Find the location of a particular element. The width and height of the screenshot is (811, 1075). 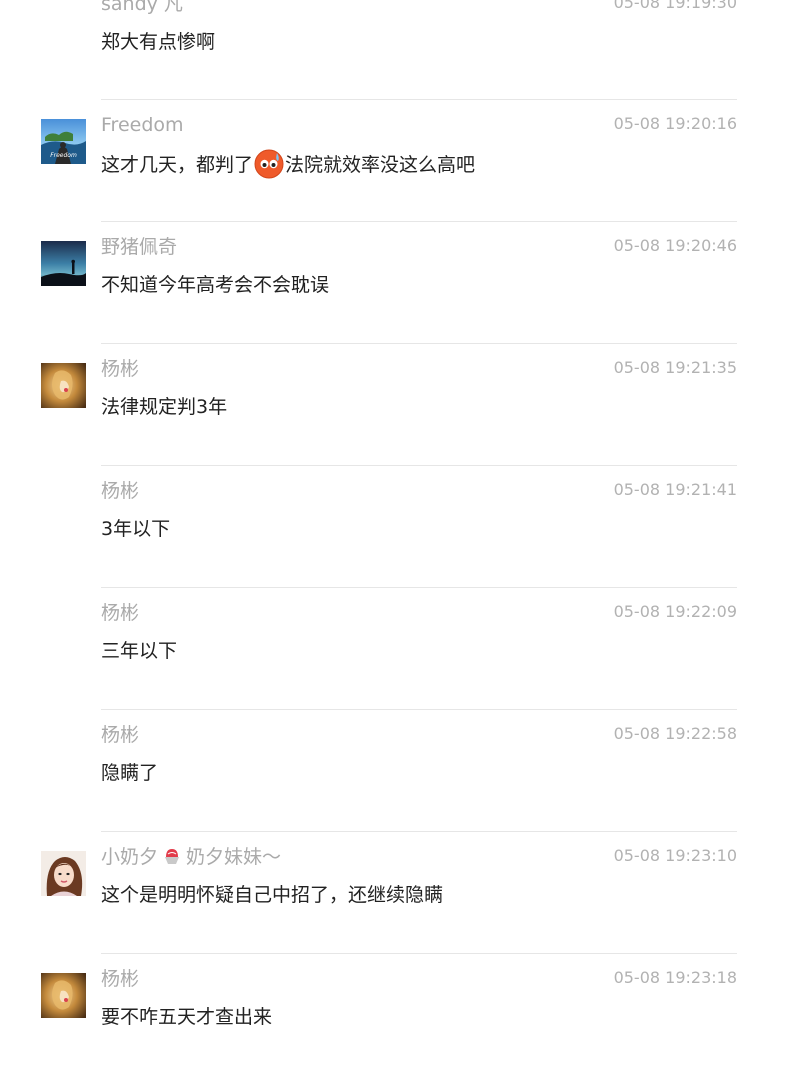

sender-name: sandy 凡 is located at coordinates (142, 8).